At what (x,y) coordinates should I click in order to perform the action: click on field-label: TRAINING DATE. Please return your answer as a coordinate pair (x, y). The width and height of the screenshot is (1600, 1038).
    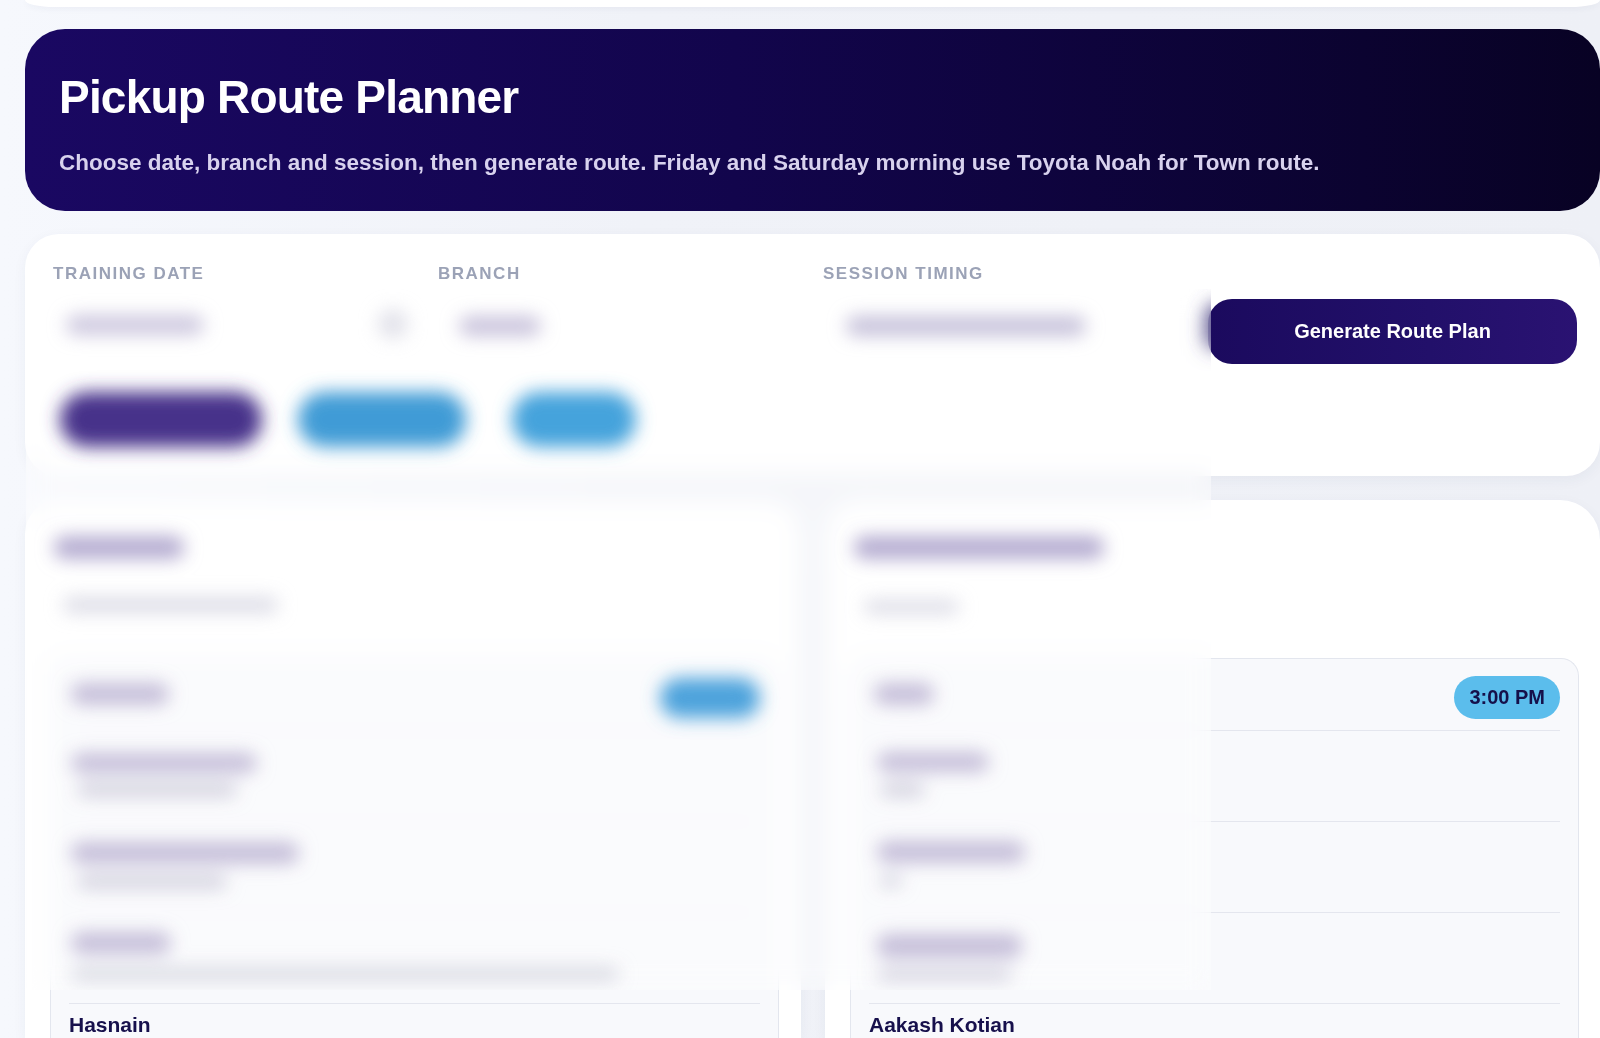
    Looking at the image, I should click on (129, 274).